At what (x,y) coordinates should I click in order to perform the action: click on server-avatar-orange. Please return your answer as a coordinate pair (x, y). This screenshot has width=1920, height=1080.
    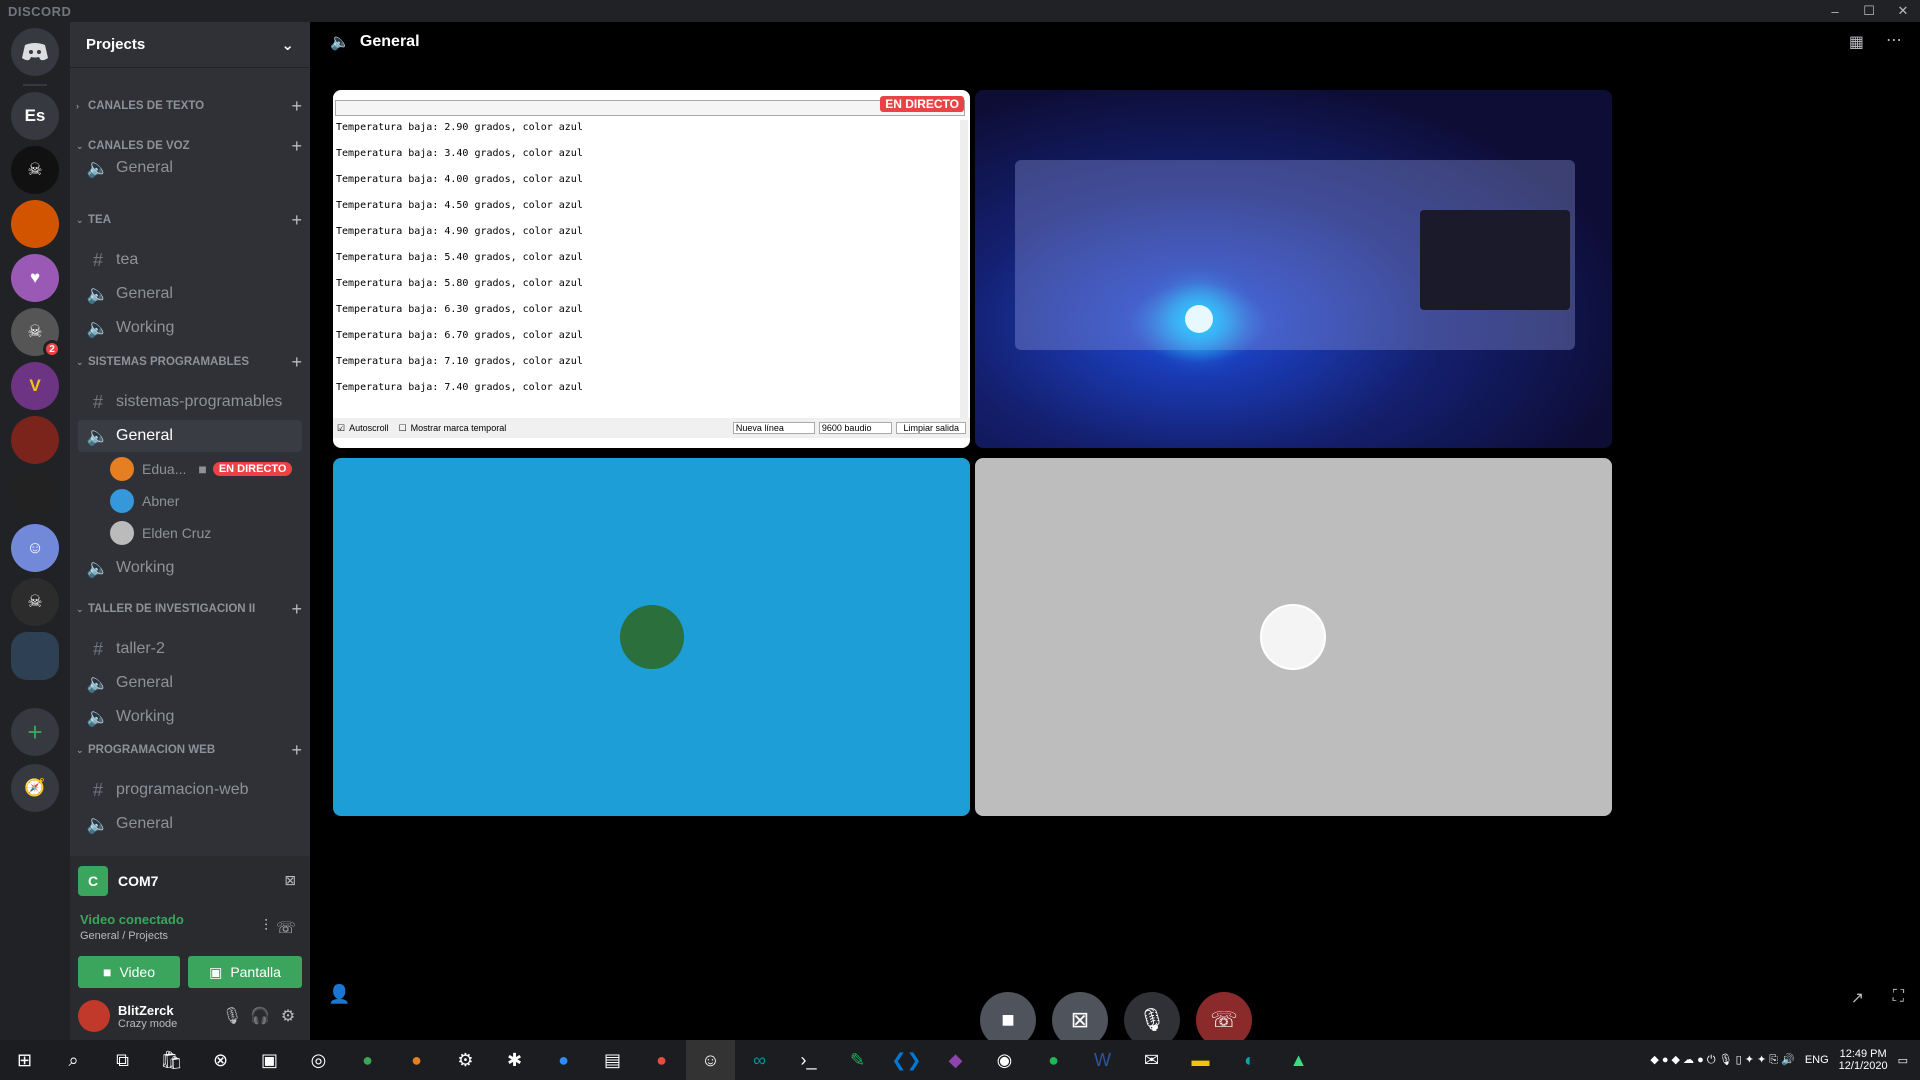
    Looking at the image, I should click on (35, 224).